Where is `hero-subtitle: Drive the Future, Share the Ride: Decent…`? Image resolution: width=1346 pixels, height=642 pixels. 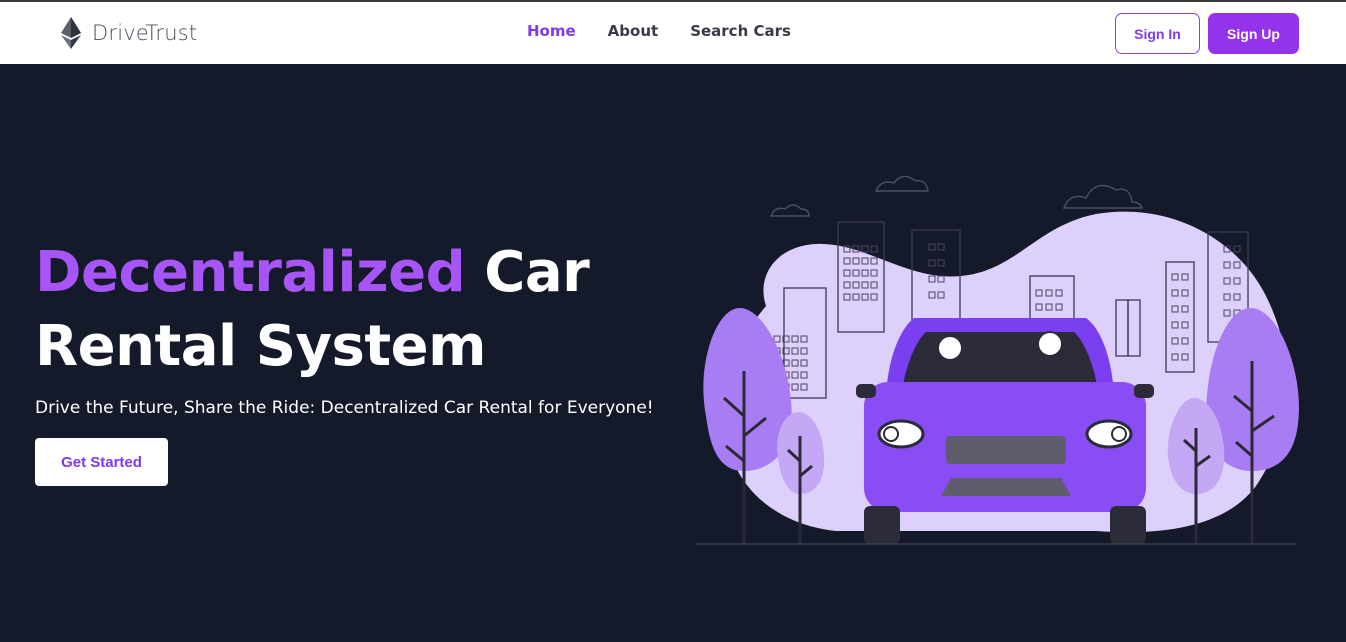
hero-subtitle: Drive the Future, Share the Ride: Decent… is located at coordinates (344, 408).